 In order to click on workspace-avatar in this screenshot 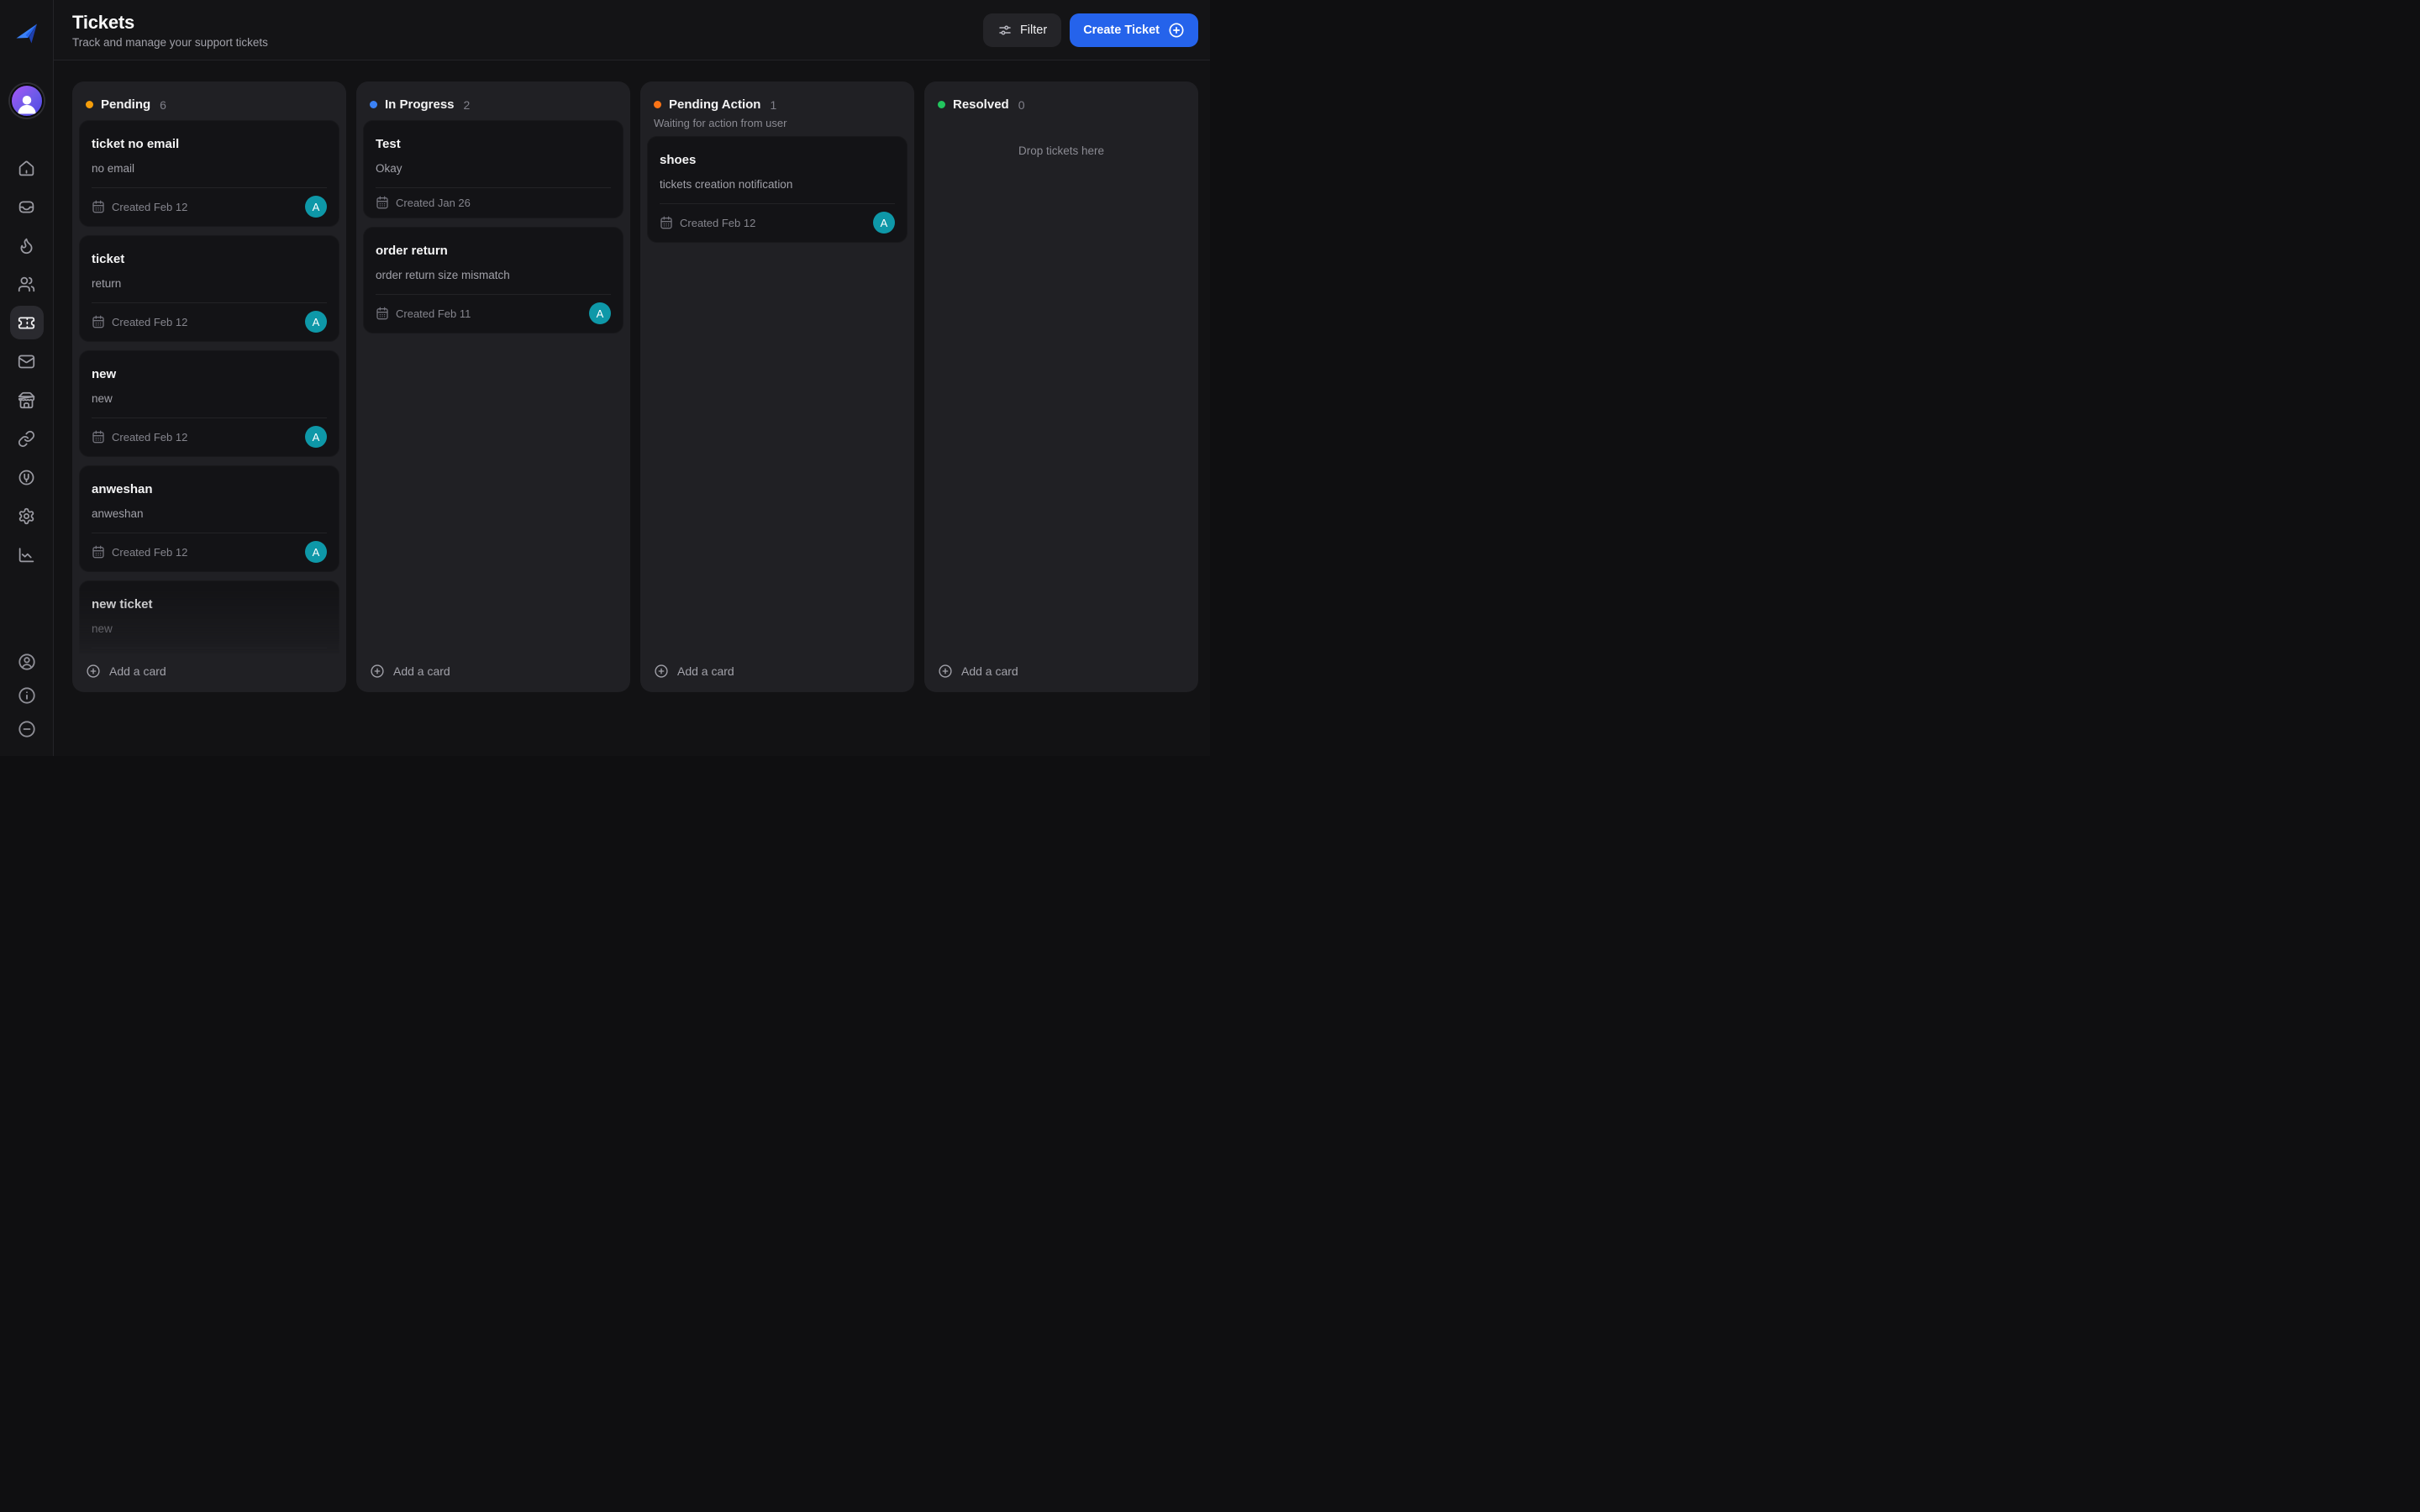, I will do `click(26, 101)`.